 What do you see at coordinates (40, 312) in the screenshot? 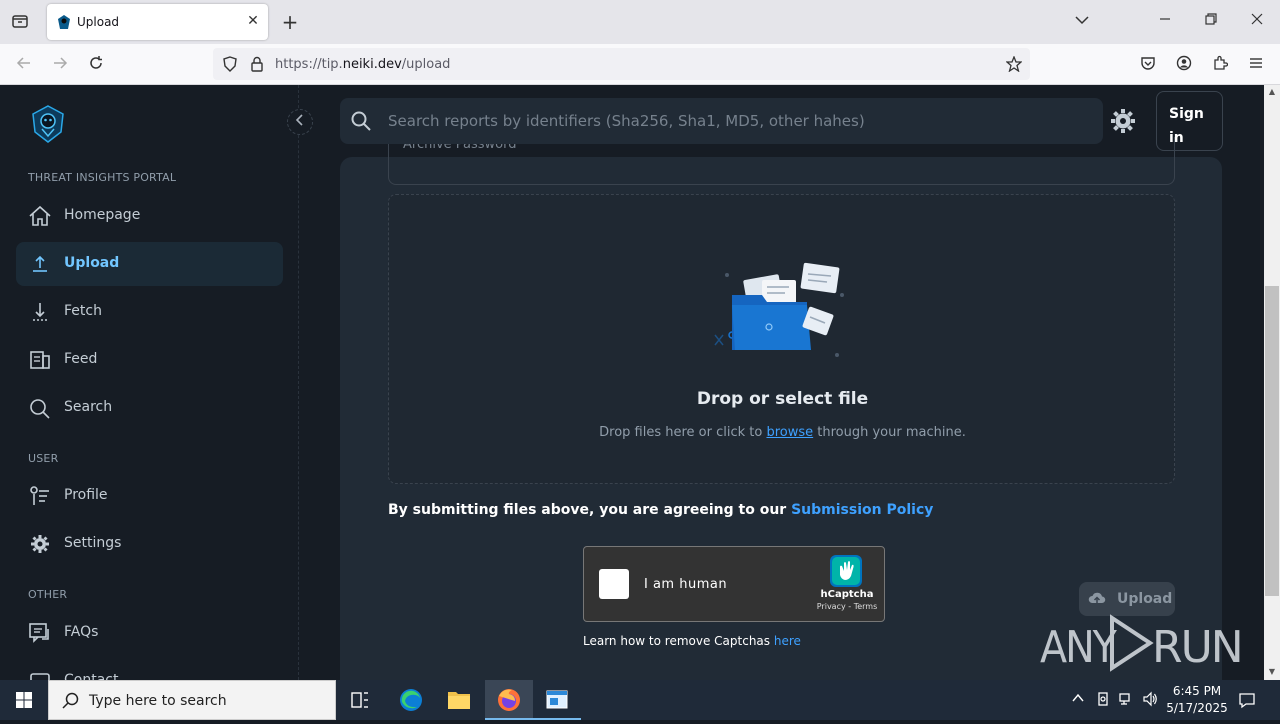
I see `fetch-icon` at bounding box center [40, 312].